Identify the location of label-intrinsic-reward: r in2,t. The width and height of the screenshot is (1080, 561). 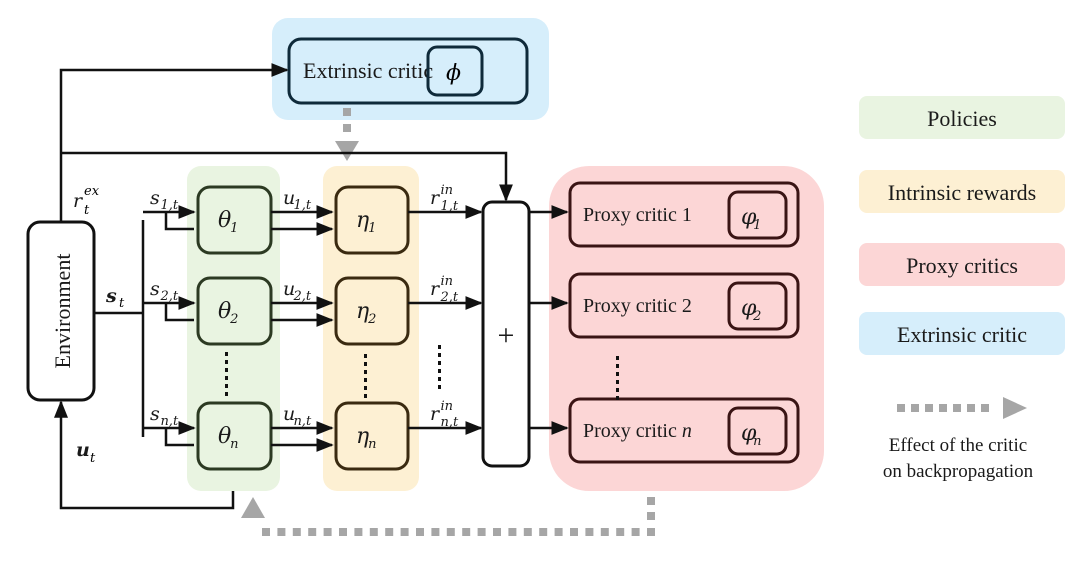
(444, 289).